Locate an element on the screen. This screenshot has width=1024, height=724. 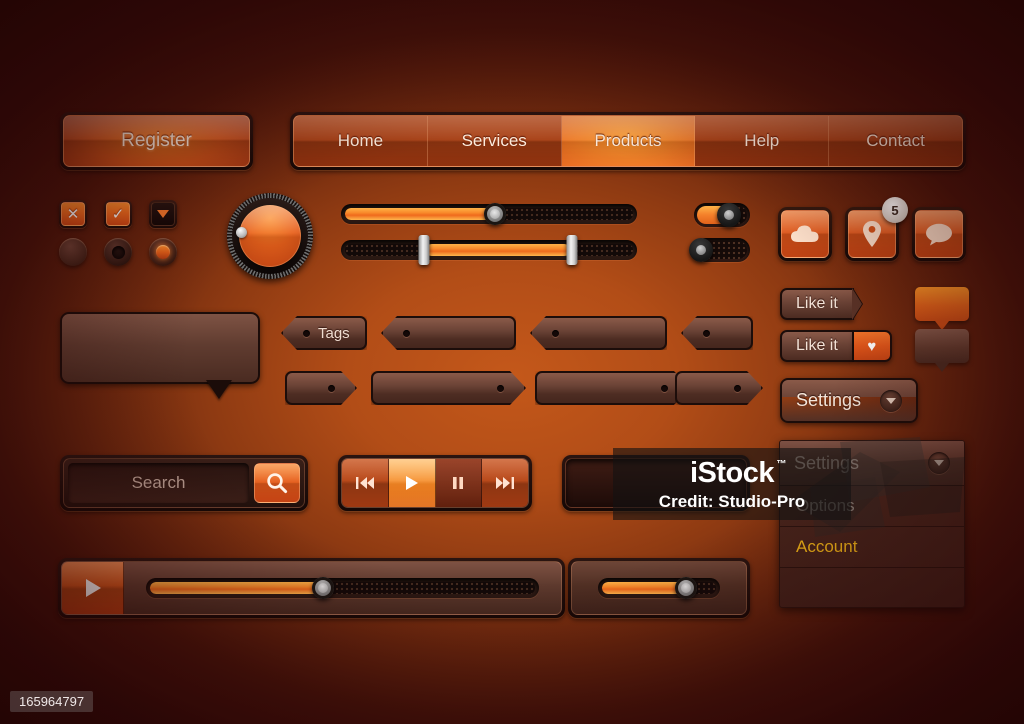
slider-range-handle-end is located at coordinates (572, 250).